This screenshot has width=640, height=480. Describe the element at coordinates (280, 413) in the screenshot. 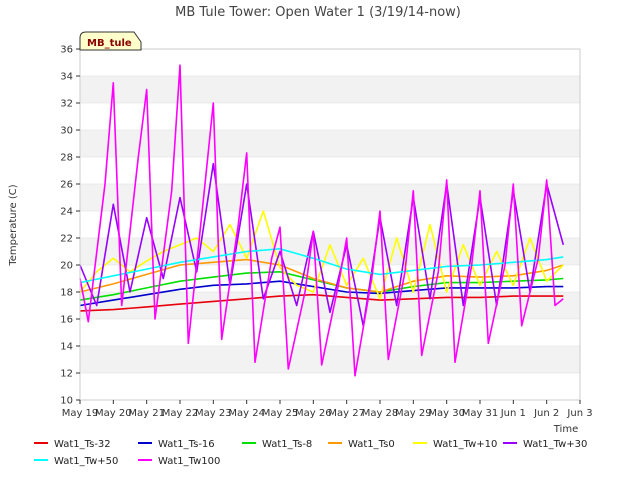

I see `x-tick-label: May 25` at that location.